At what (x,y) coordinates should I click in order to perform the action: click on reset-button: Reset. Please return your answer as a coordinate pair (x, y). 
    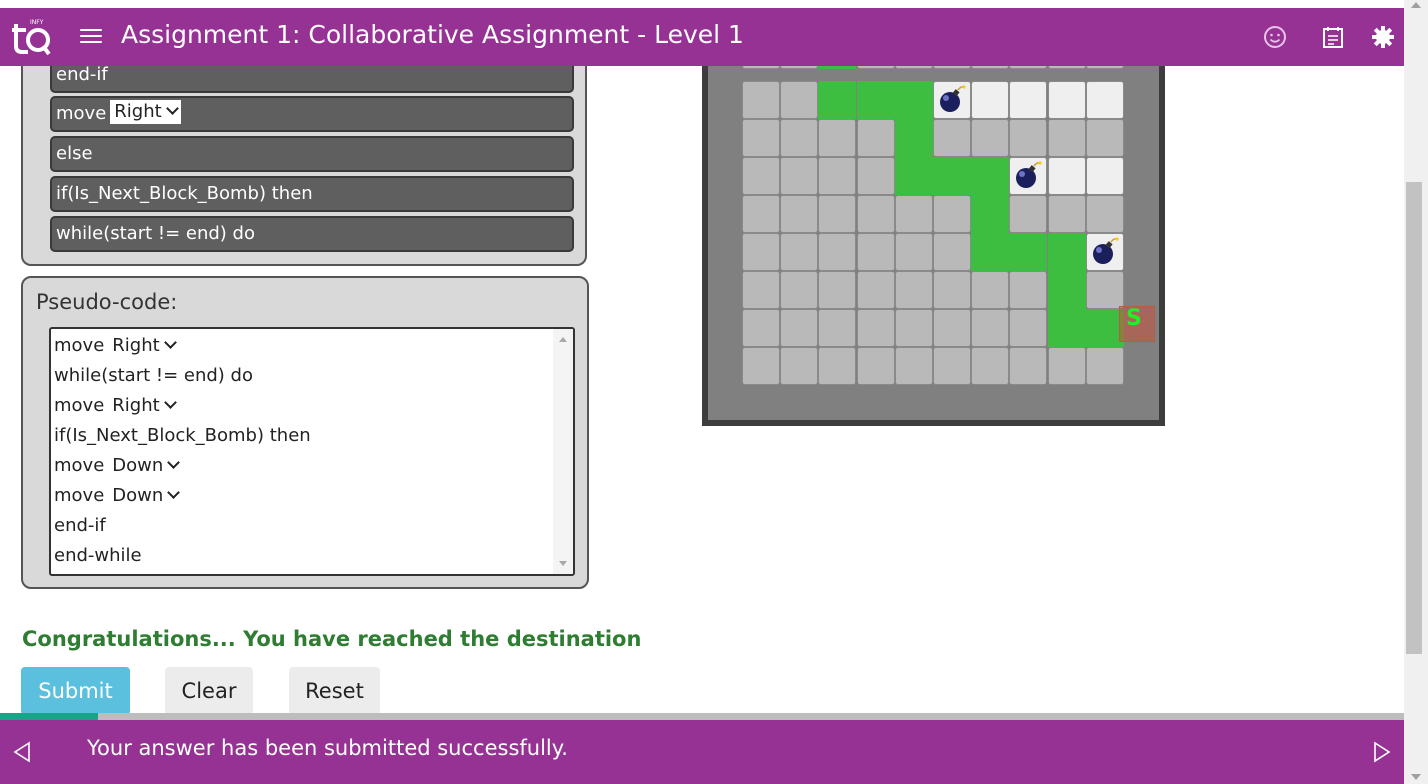
    Looking at the image, I should click on (334, 691).